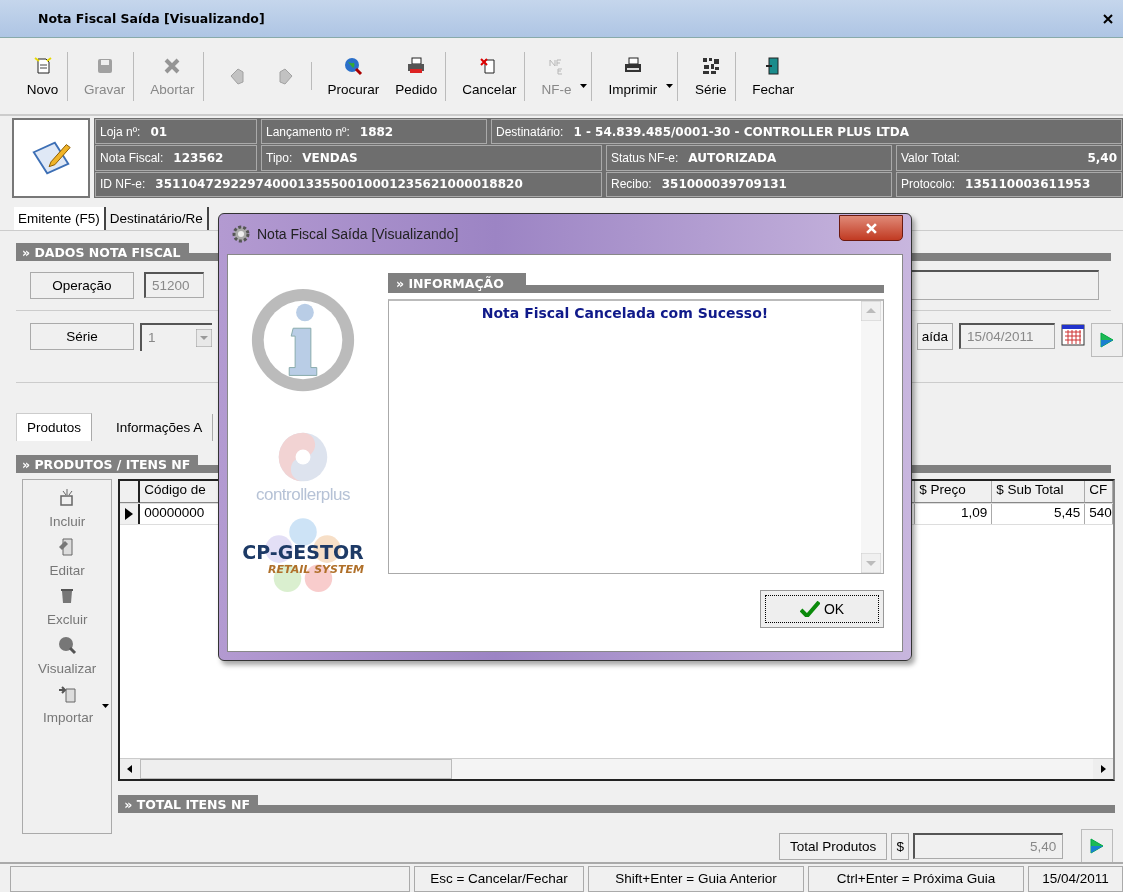 The width and height of the screenshot is (1123, 892). I want to click on section-header: » PRODUTOS / ITENS NF, so click(107, 464).